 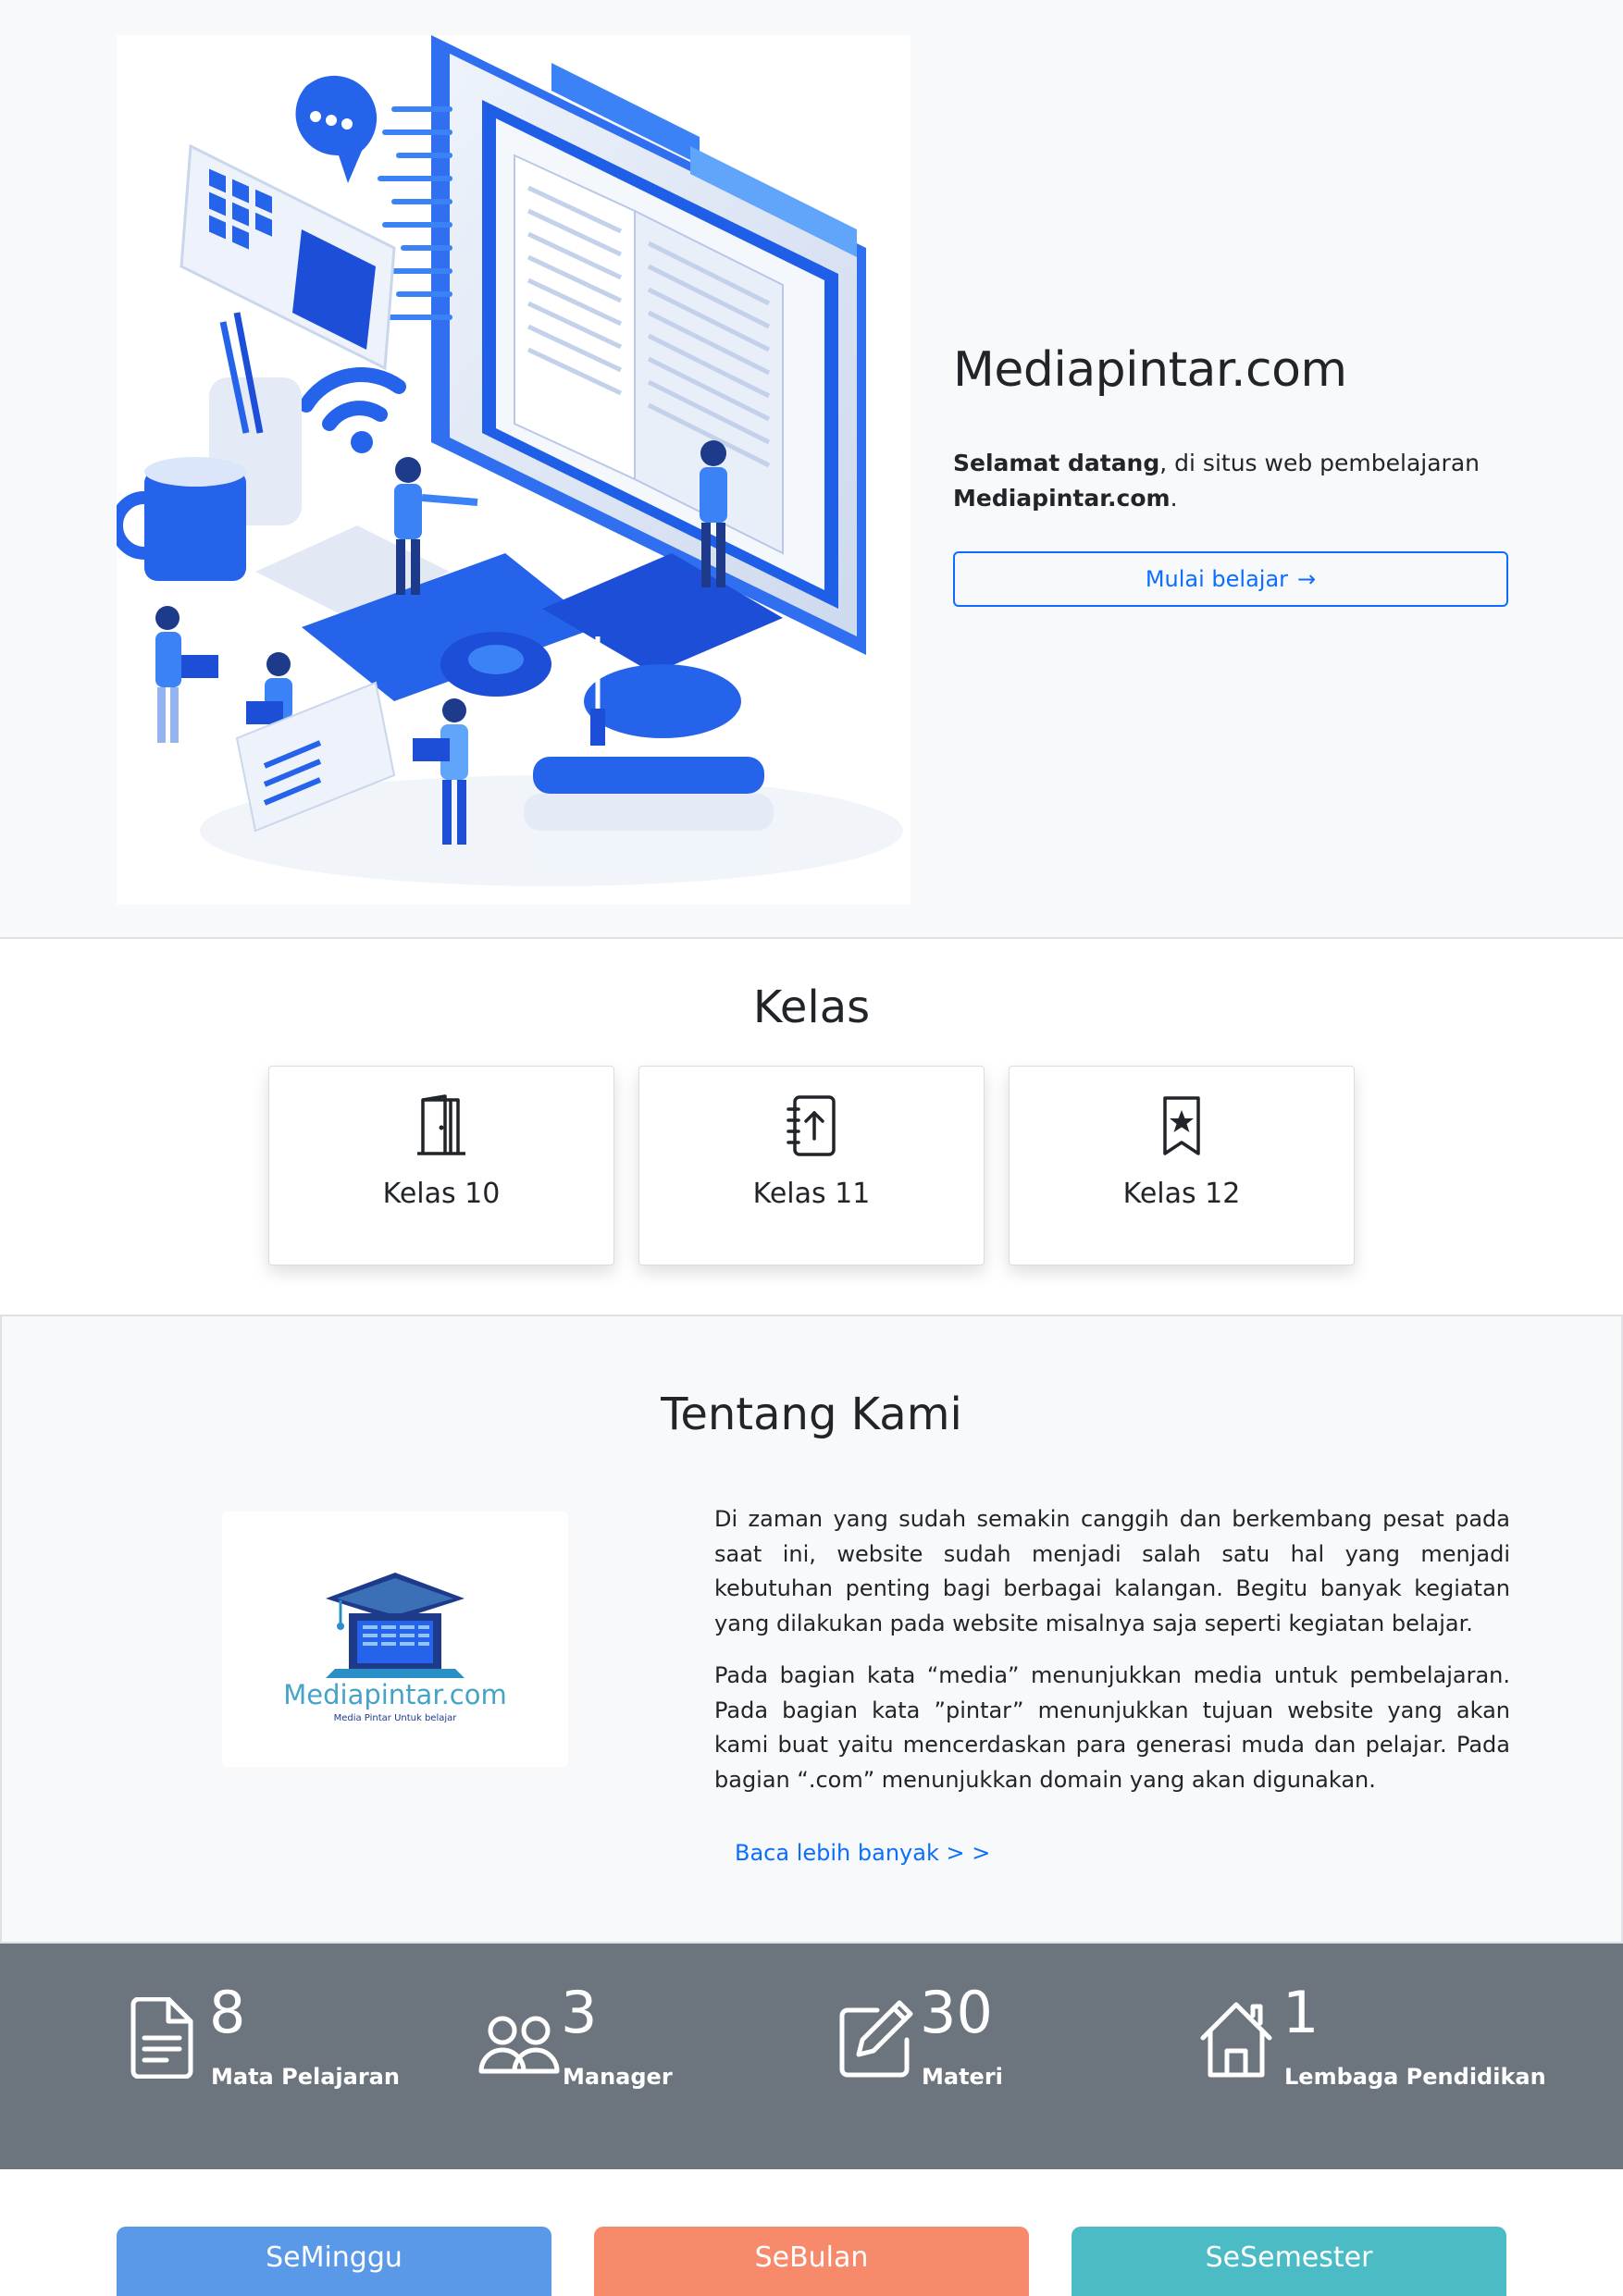 I want to click on kelas-card-label: Kelas 10, so click(x=441, y=1194).